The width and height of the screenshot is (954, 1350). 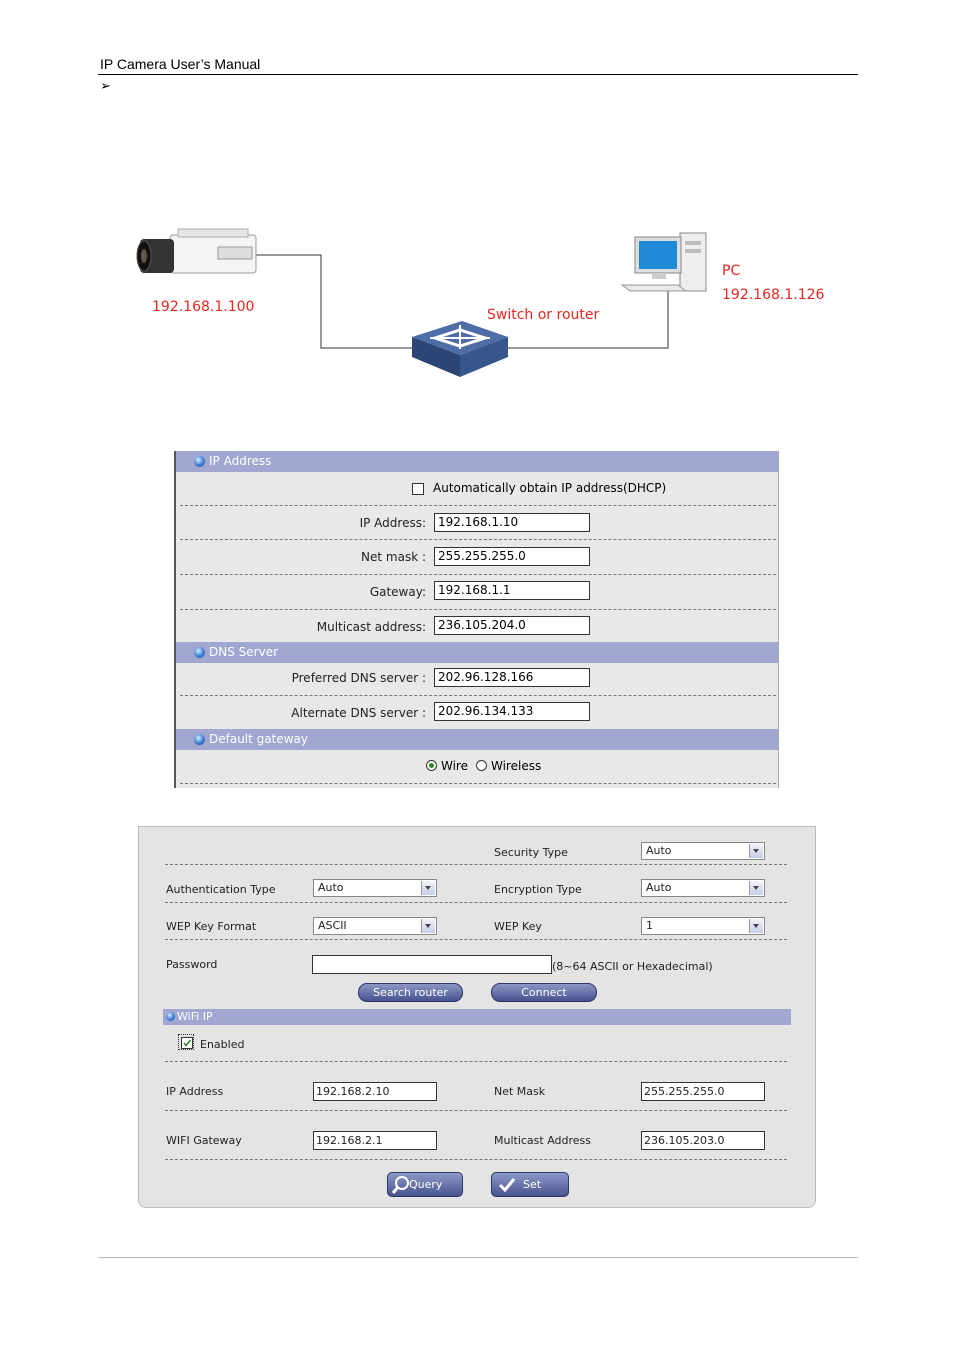 I want to click on wifi-gateway-input: 192.168.2.1, so click(x=375, y=1140).